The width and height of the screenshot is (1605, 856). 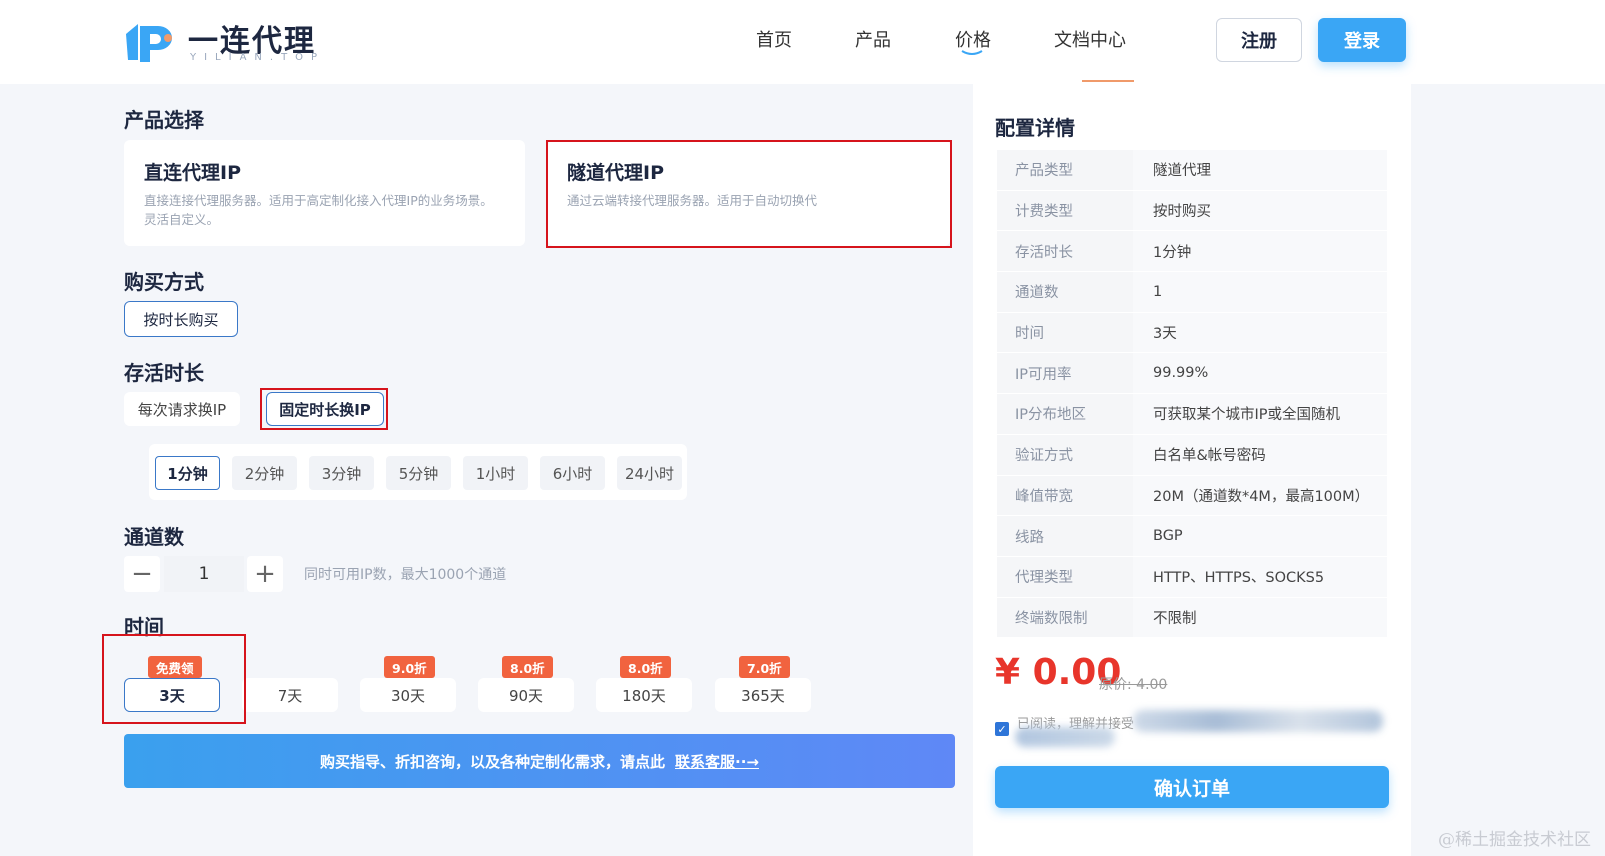 I want to click on contact-support-banner: 购买指导、折扣咨询，以及各种定制化需求，请点此 联系客服··→, so click(x=539, y=761).